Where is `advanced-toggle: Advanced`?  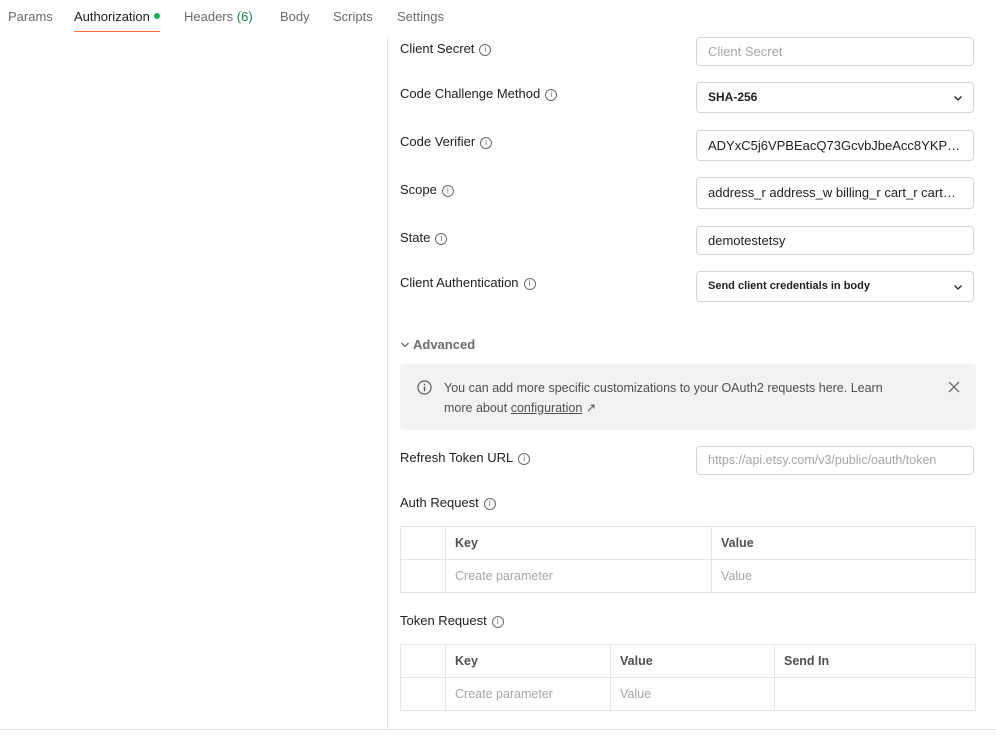 advanced-toggle: Advanced is located at coordinates (437, 344).